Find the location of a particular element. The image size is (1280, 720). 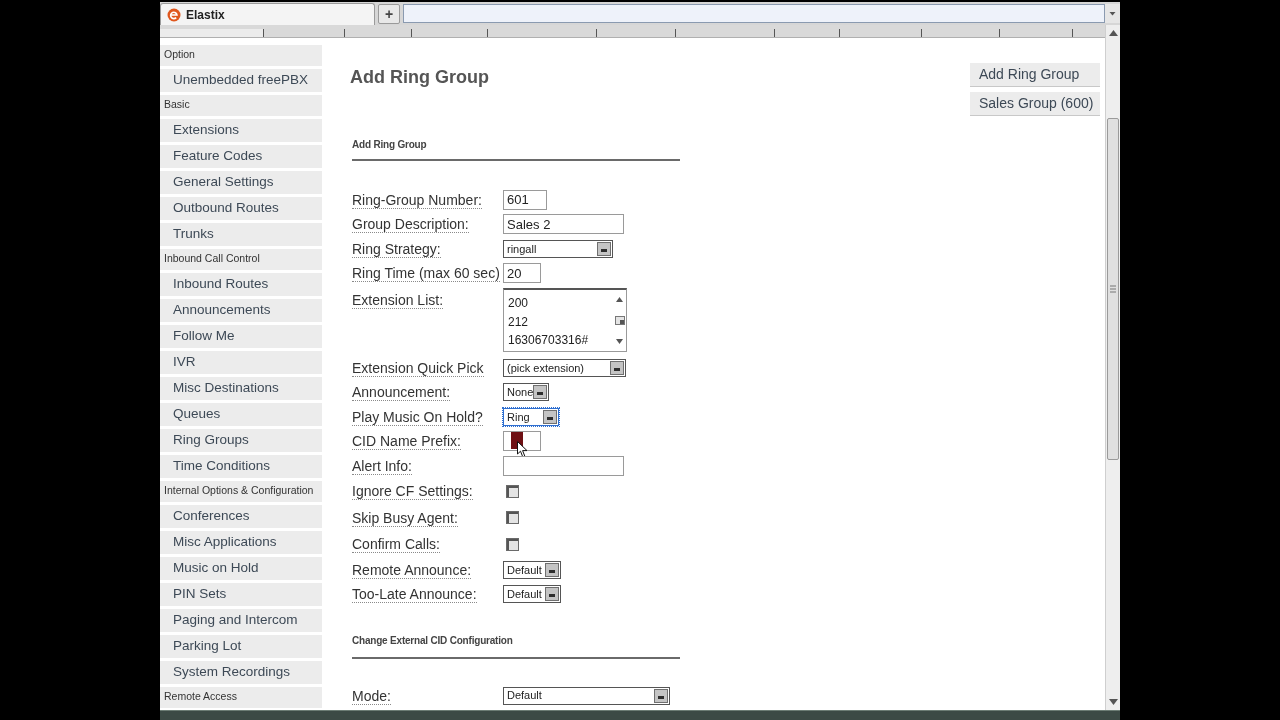

sidebar-item: Ring Groups is located at coordinates (241, 440).